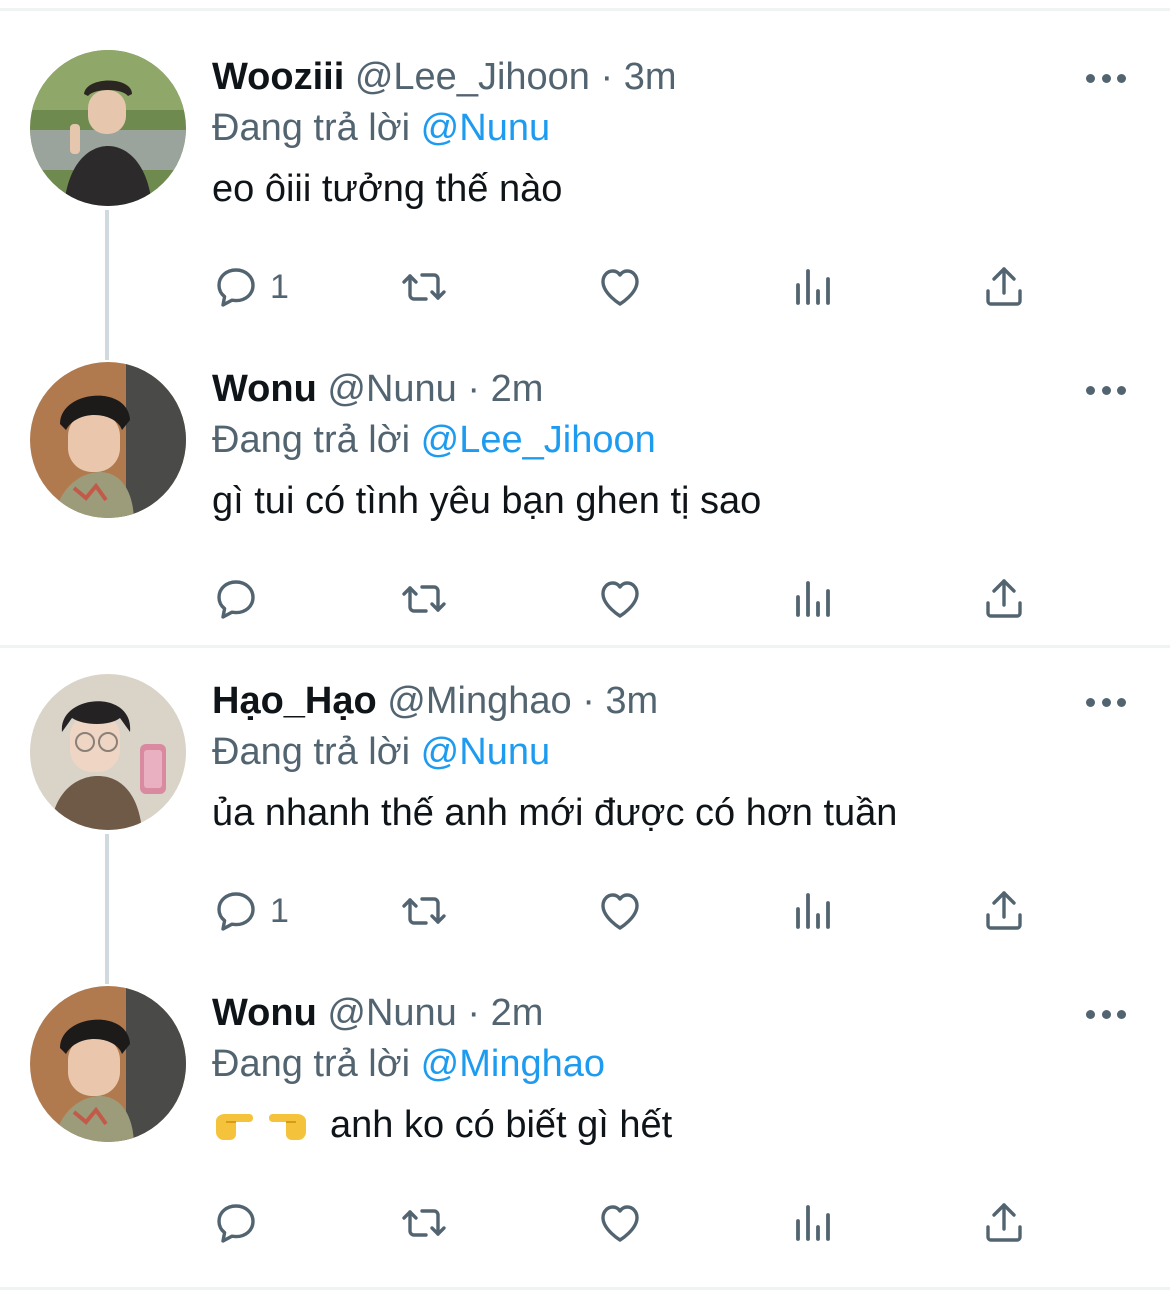  Describe the element at coordinates (513, 1064) in the screenshot. I see `replying-to-mention: @Minghao` at that location.